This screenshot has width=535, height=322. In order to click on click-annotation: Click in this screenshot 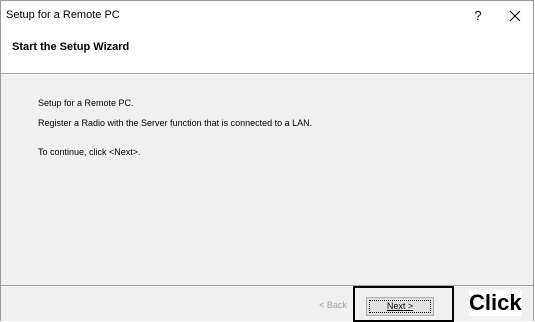, I will do `click(495, 303)`.